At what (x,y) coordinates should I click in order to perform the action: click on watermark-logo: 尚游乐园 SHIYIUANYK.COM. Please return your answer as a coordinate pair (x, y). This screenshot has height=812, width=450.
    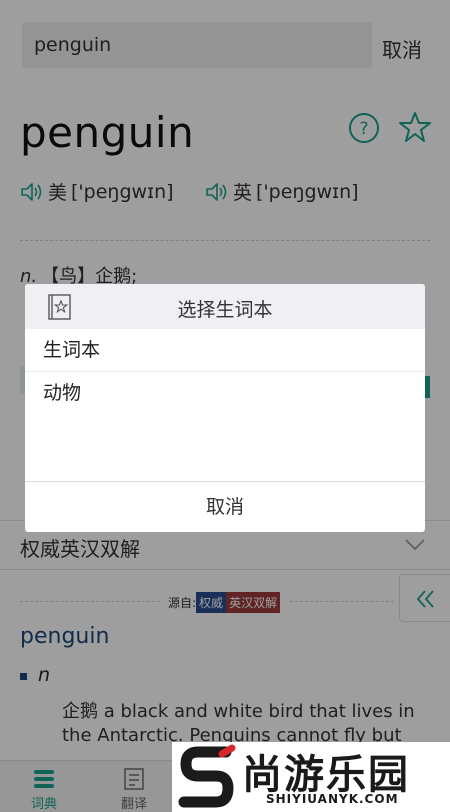
    Looking at the image, I should click on (311, 777).